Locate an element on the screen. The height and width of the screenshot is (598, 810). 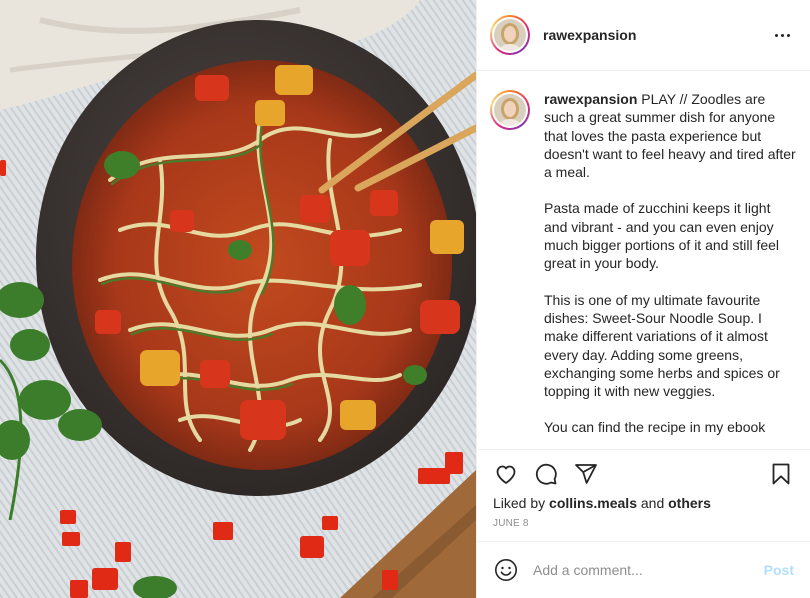
caption-avatar is located at coordinates (510, 110).